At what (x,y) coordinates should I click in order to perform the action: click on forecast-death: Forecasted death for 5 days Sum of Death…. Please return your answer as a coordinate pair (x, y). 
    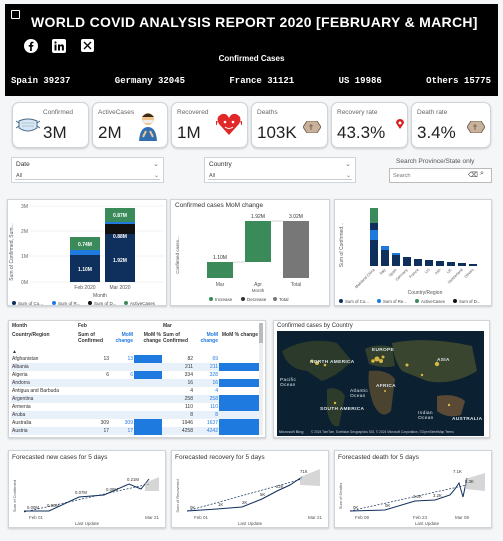
    Looking at the image, I should click on (413, 489).